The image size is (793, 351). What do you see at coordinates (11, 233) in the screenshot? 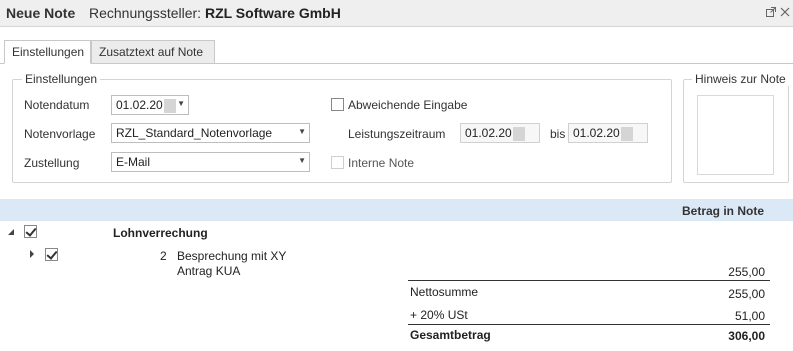
I see `collapse-arrow-icon` at bounding box center [11, 233].